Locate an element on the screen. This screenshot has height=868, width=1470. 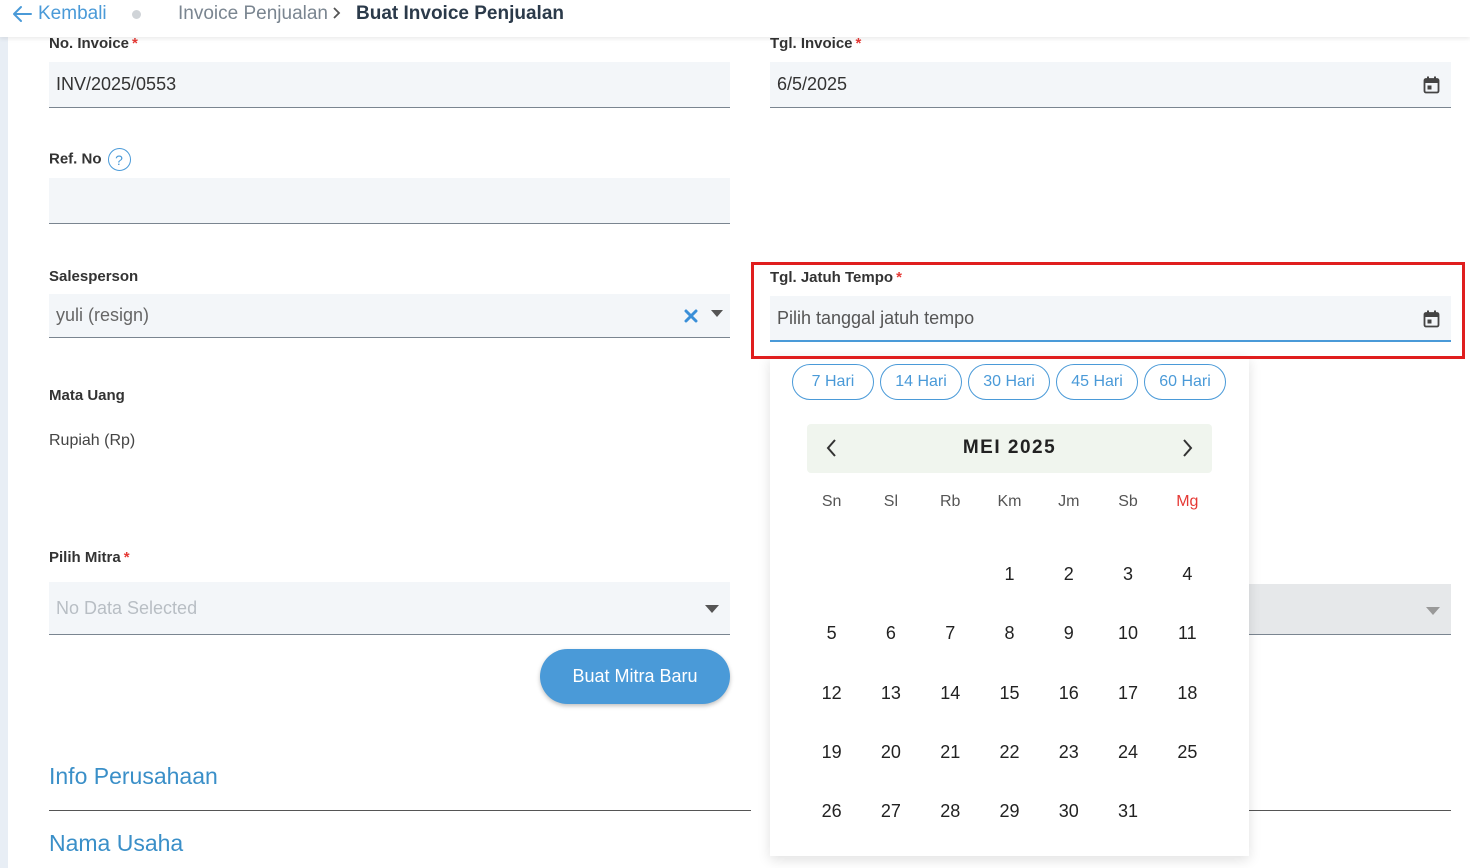
calendar-day: 16 is located at coordinates (1068, 693).